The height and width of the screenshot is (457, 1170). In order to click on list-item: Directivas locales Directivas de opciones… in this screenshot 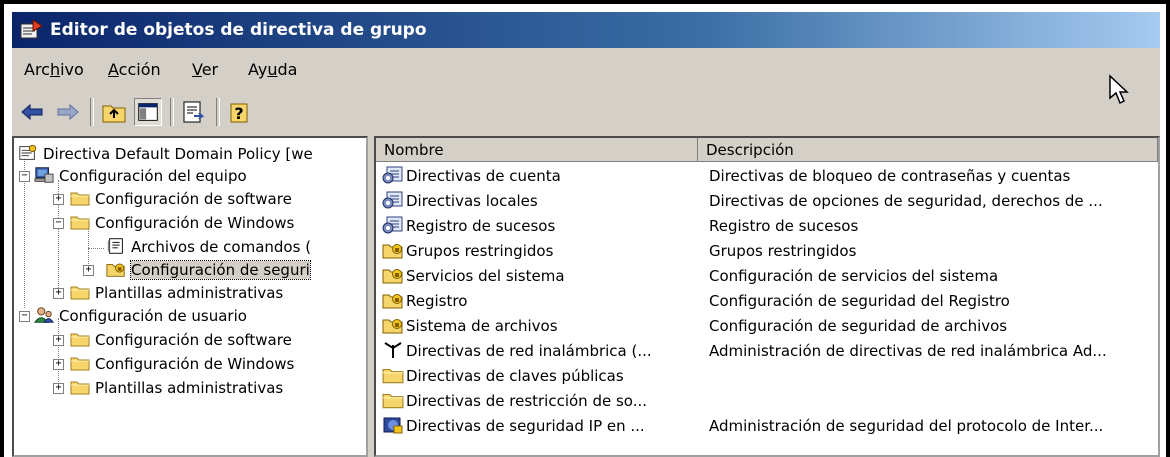, I will do `click(767, 201)`.